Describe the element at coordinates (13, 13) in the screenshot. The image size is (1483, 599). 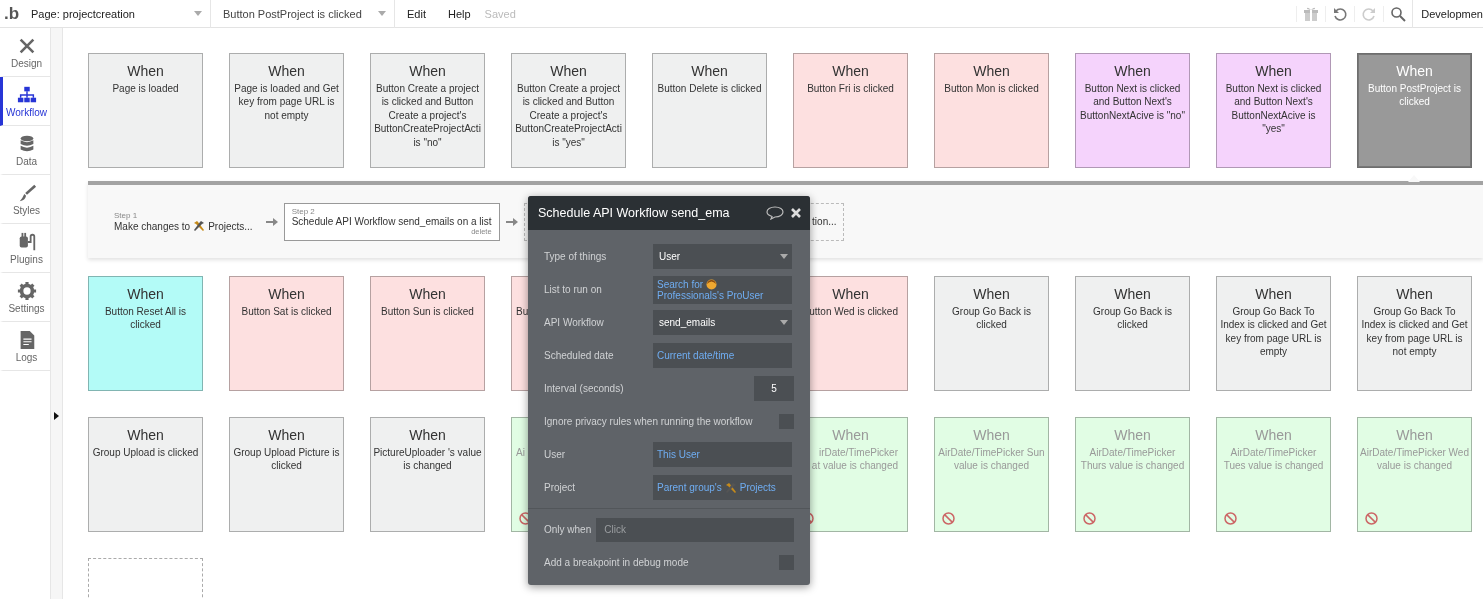
I see `logo: .b` at that location.